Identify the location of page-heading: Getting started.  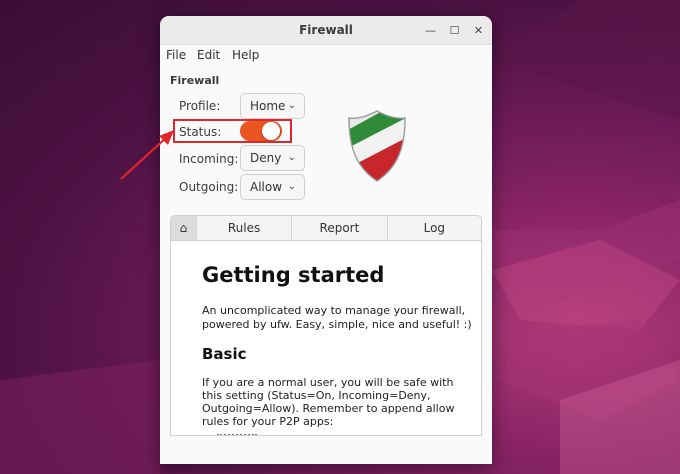
(293, 275).